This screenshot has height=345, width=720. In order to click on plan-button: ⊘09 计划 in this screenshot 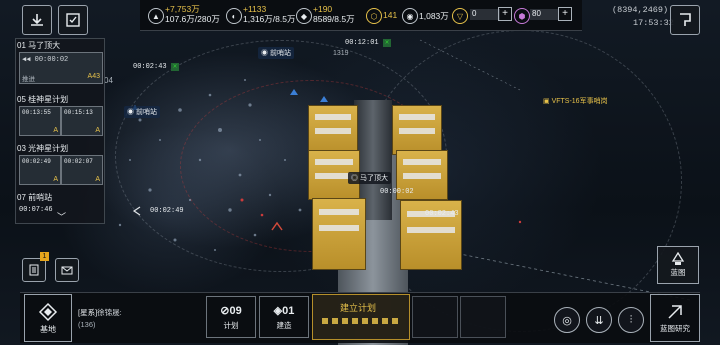, I will do `click(231, 317)`.